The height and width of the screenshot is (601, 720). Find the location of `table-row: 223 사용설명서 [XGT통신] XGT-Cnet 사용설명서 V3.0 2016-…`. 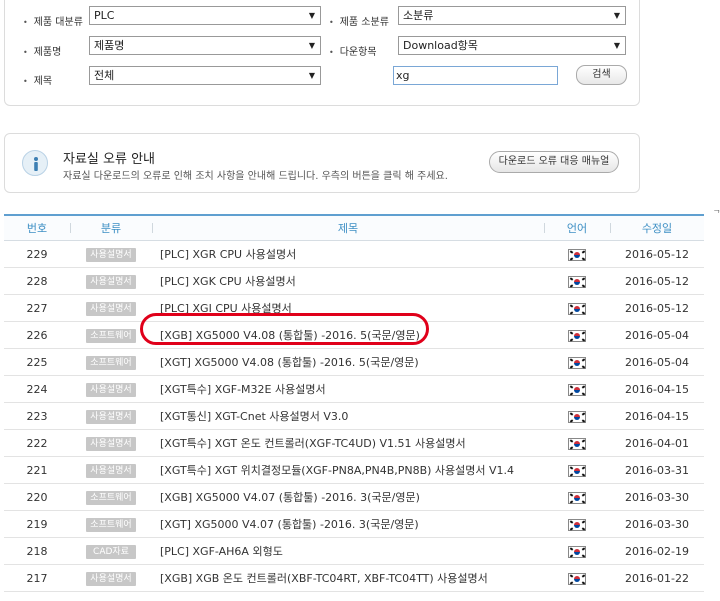

table-row: 223 사용설명서 [XGT통신] XGT-Cnet 사용설명서 V3.0 2016-… is located at coordinates (354, 416).